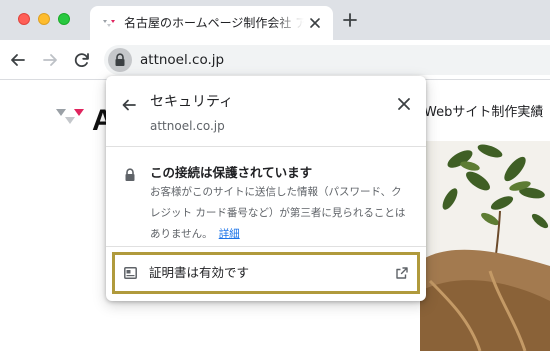 The image size is (550, 351). What do you see at coordinates (327, 60) in the screenshot?
I see `address-bar: attnoel.co.jp` at bounding box center [327, 60].